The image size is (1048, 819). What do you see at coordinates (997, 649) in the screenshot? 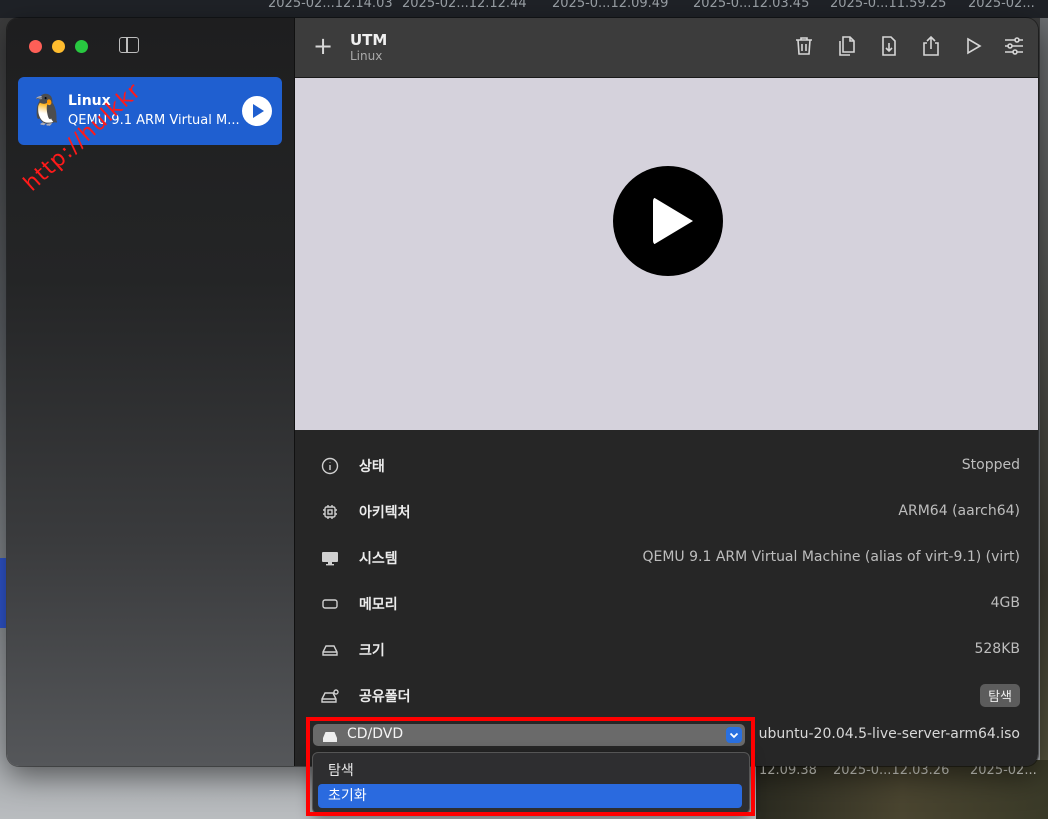
I see `info-value: 528KB` at bounding box center [997, 649].